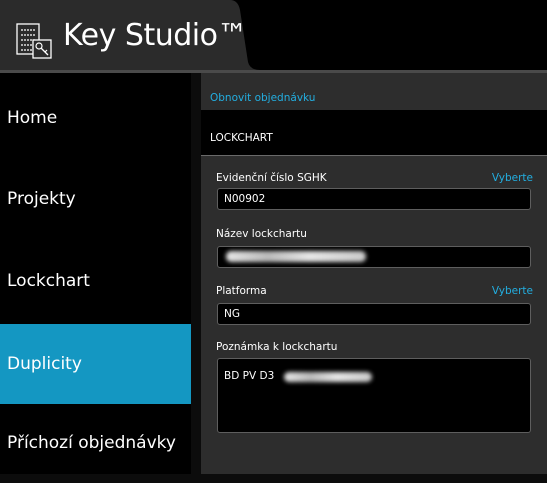 The image size is (547, 483). What do you see at coordinates (95, 118) in the screenshot?
I see `sidebar-item-home: Home` at bounding box center [95, 118].